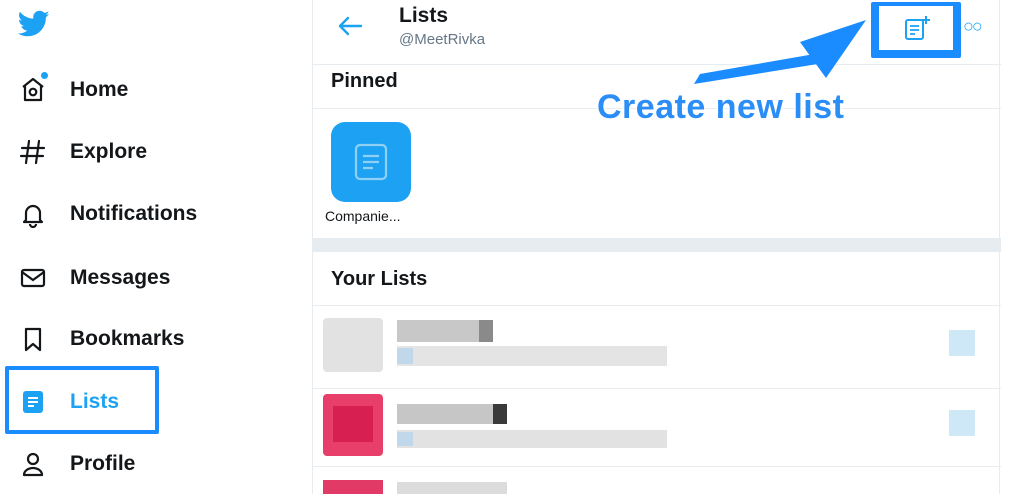 The height and width of the screenshot is (494, 1024). I want to click on person-icon, so click(33, 464).